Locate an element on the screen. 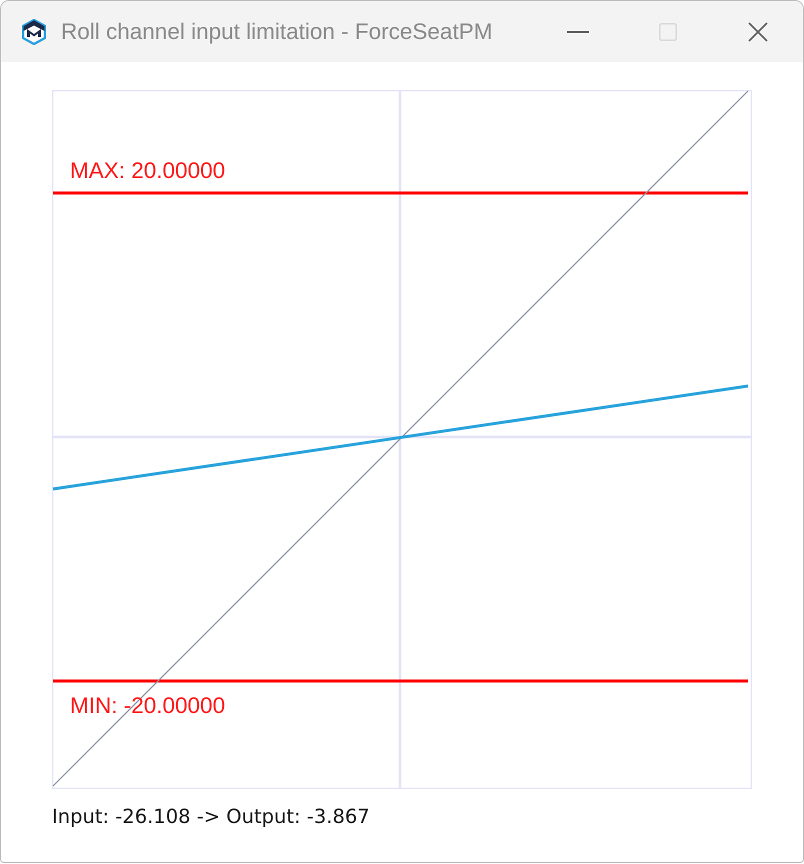 The image size is (804, 864). min-limit-label: MIN: -20.00000 is located at coordinates (148, 705).